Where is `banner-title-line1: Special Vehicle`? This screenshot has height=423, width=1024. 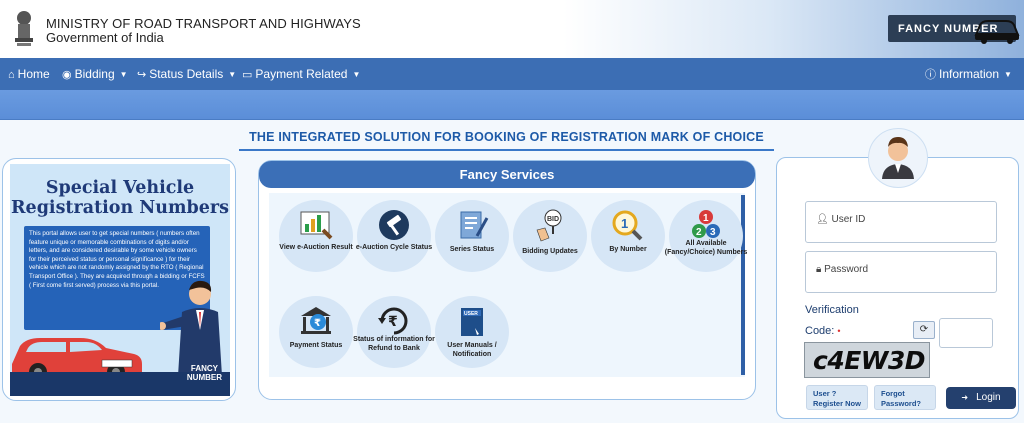
banner-title-line1: Special Vehicle is located at coordinates (120, 188).